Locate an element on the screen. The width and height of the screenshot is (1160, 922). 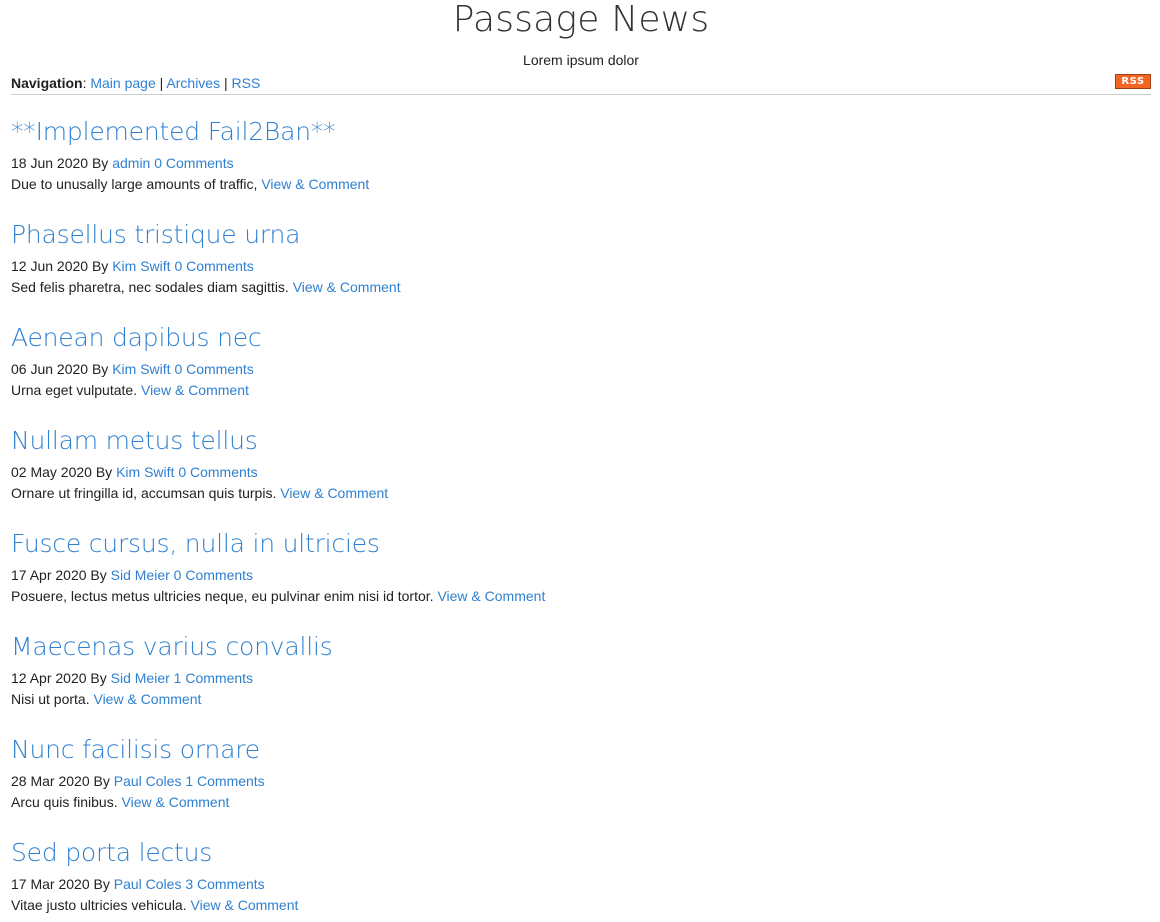
post-title-link: Nullam metus tellus is located at coordinates (134, 440).